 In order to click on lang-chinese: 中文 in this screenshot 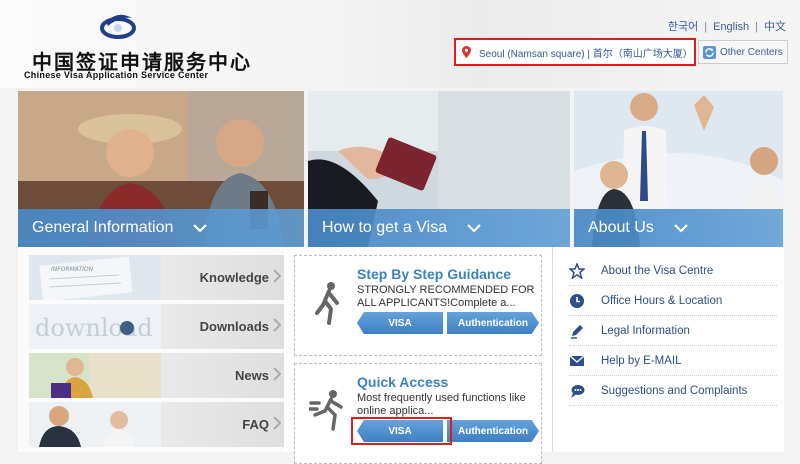, I will do `click(775, 27)`.